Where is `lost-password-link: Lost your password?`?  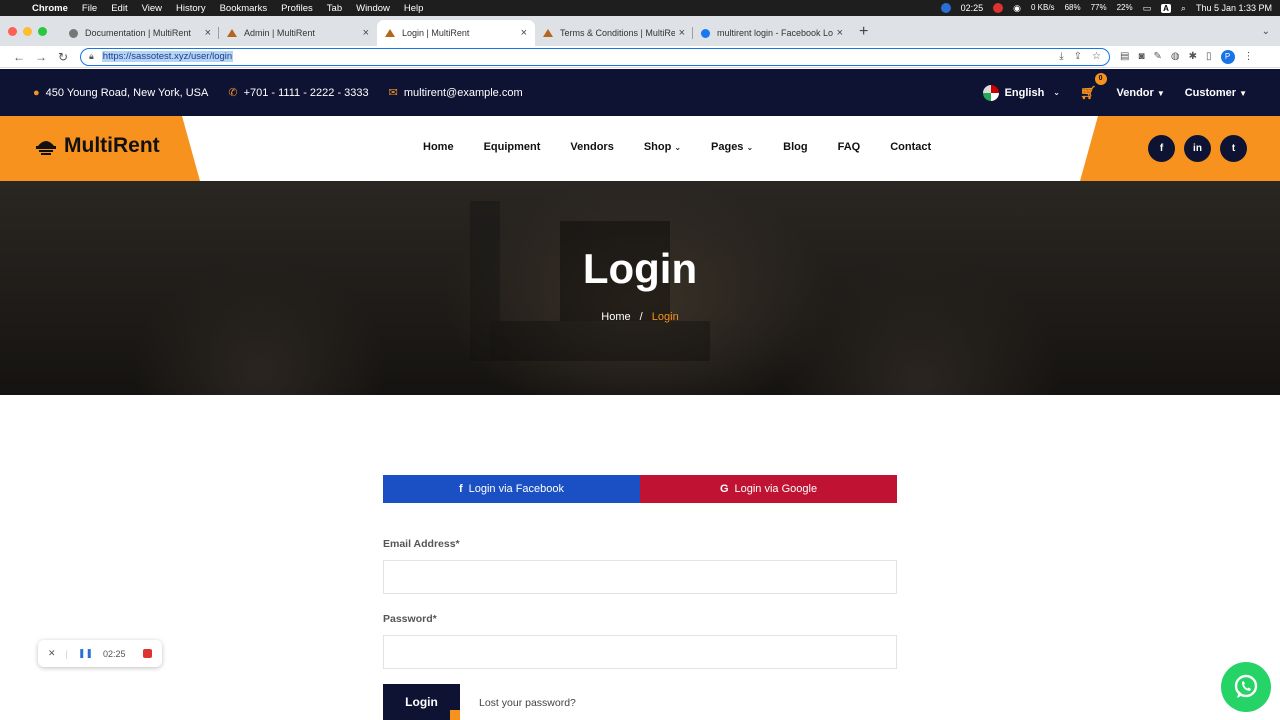
lost-password-link: Lost your password? is located at coordinates (527, 703).